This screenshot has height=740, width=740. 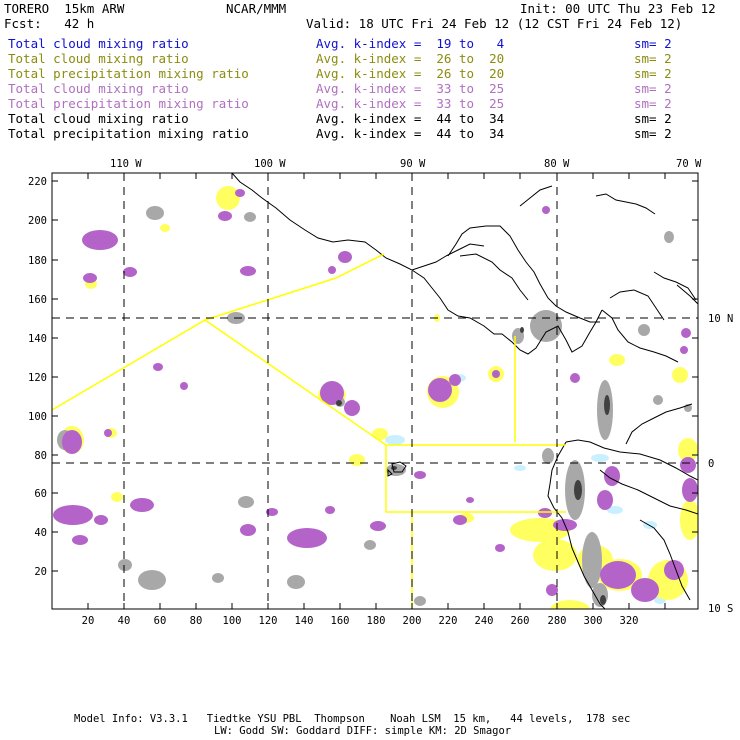 What do you see at coordinates (37, 417) in the screenshot?
I see `y-tick-label: 100` at bounding box center [37, 417].